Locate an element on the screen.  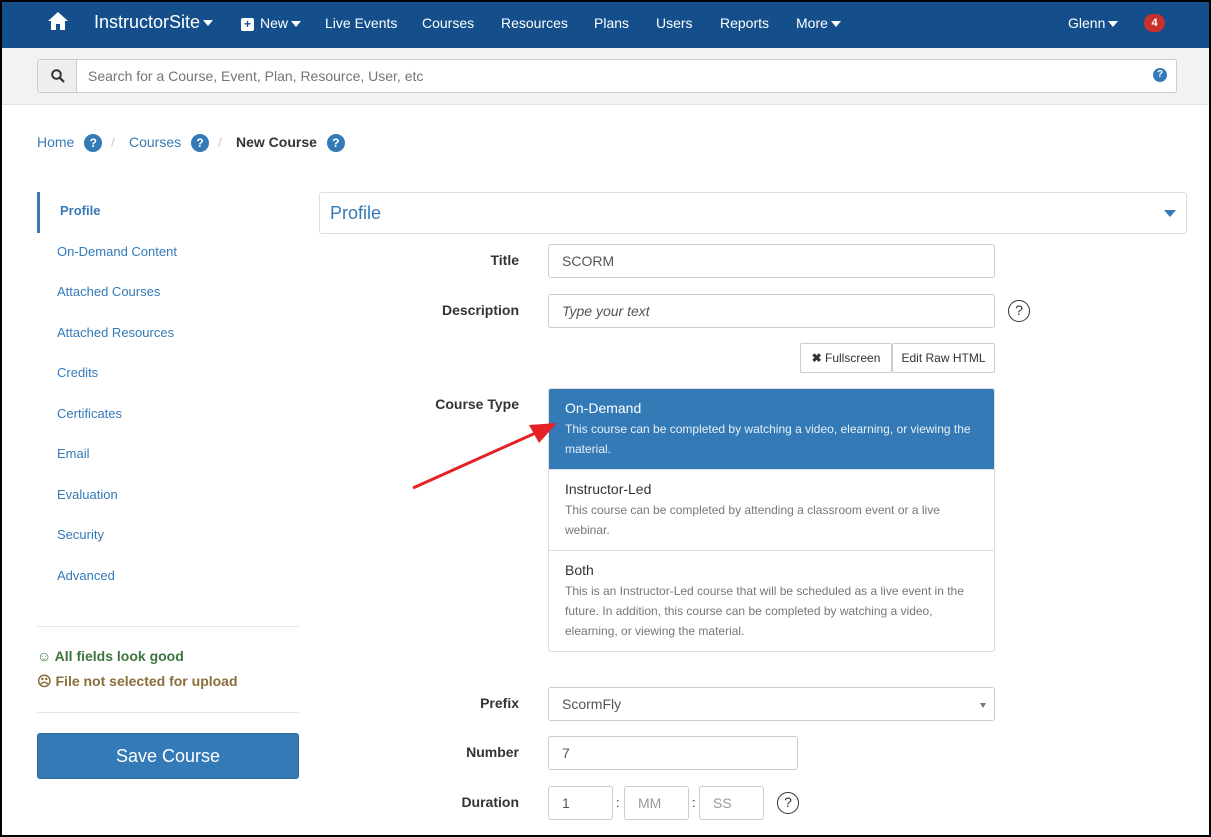
nav-plans: Plans is located at coordinates (611, 23).